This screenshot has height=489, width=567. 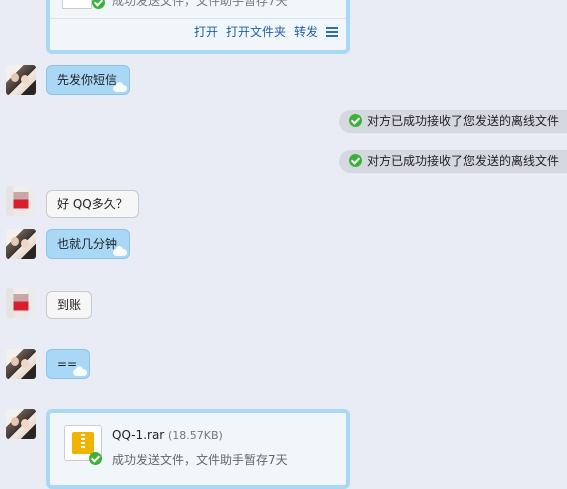 I want to click on message-text: 先发你短信, so click(x=87, y=80).